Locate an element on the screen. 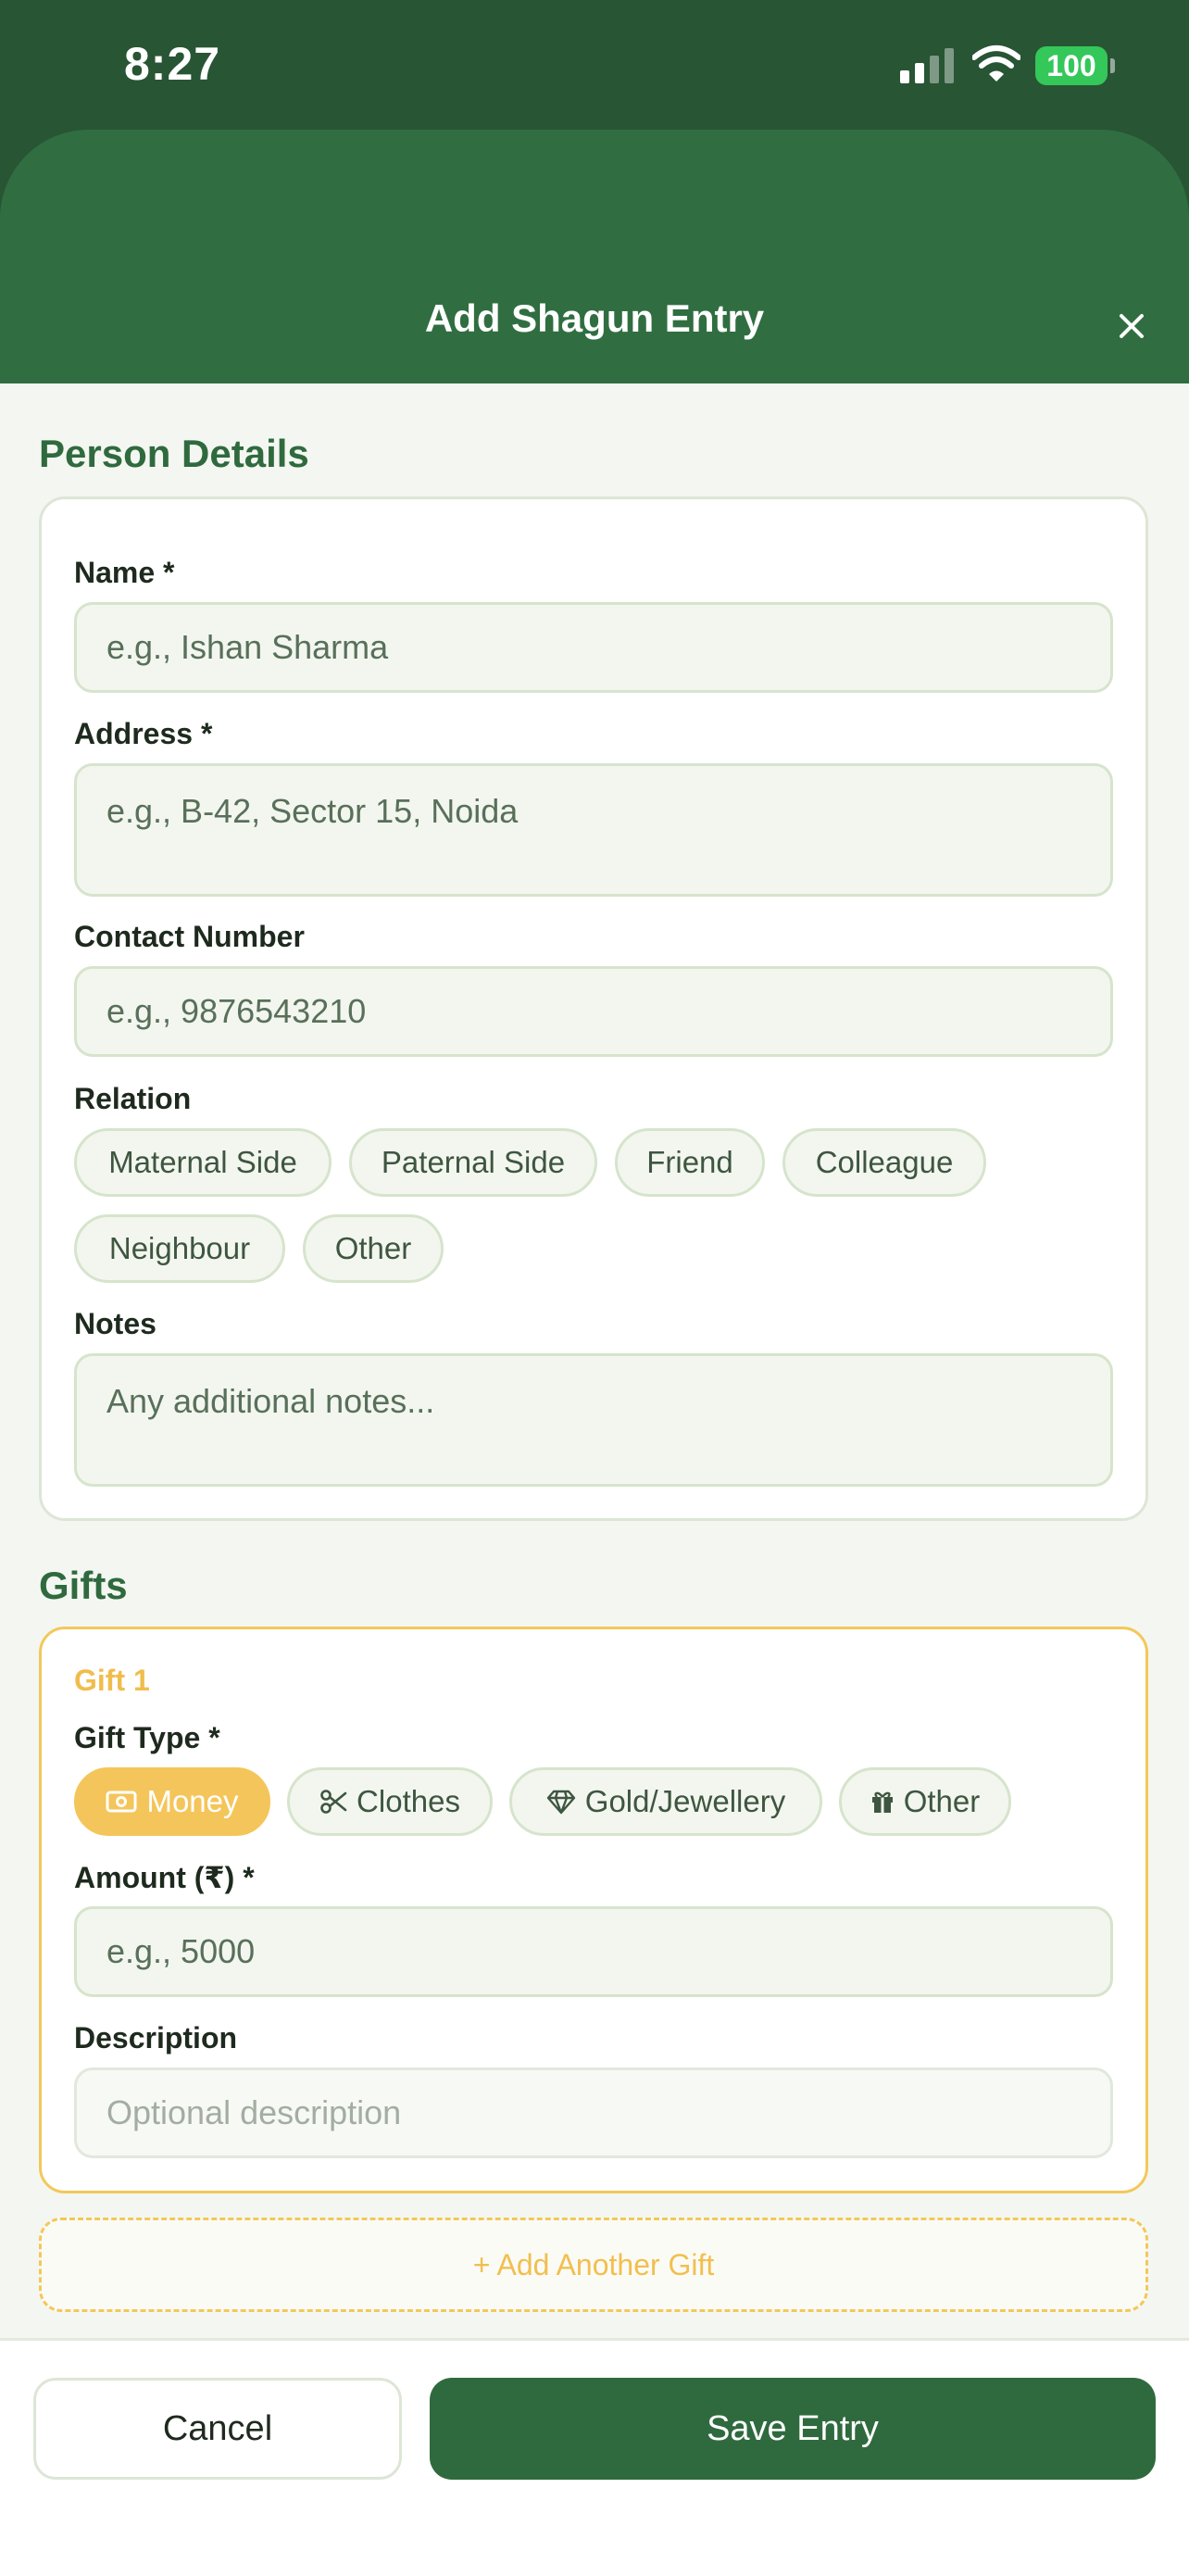 The width and height of the screenshot is (1189, 2576). close-button is located at coordinates (1132, 326).